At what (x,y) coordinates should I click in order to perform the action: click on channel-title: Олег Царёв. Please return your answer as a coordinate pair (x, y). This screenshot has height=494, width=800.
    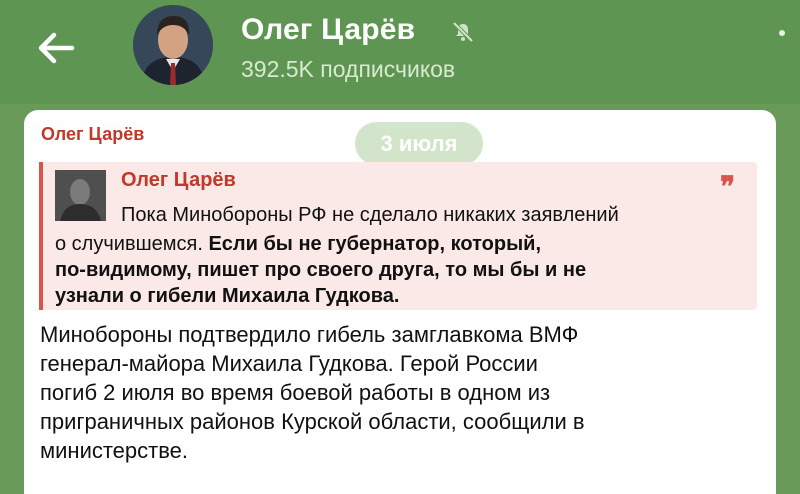
    Looking at the image, I should click on (328, 29).